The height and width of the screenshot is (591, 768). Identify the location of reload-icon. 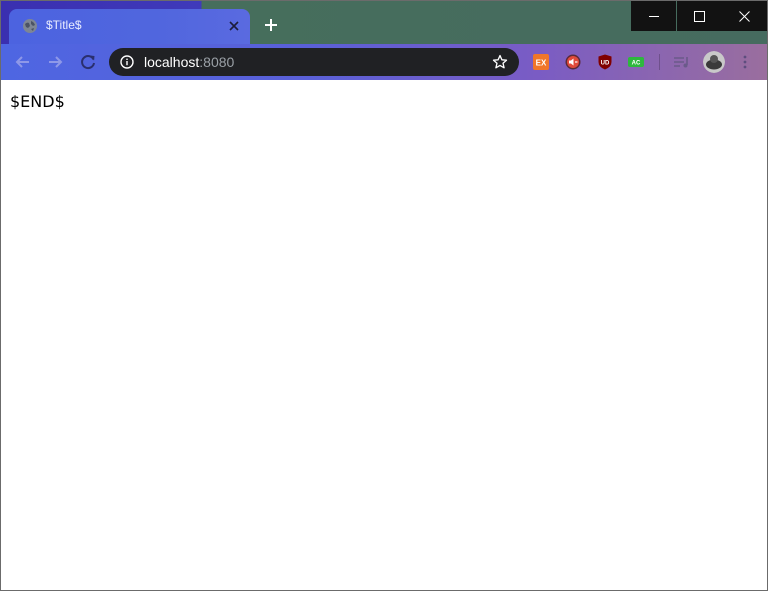
(88, 62).